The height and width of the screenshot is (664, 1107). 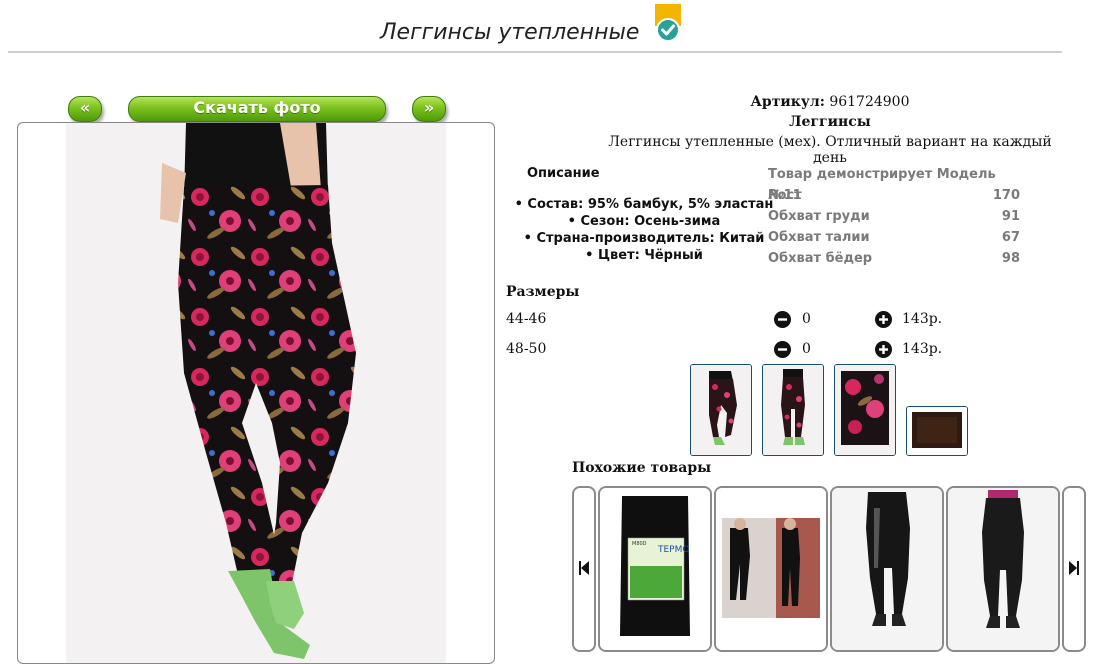 What do you see at coordinates (429, 109) in the screenshot?
I see `next-photo-button: »` at bounding box center [429, 109].